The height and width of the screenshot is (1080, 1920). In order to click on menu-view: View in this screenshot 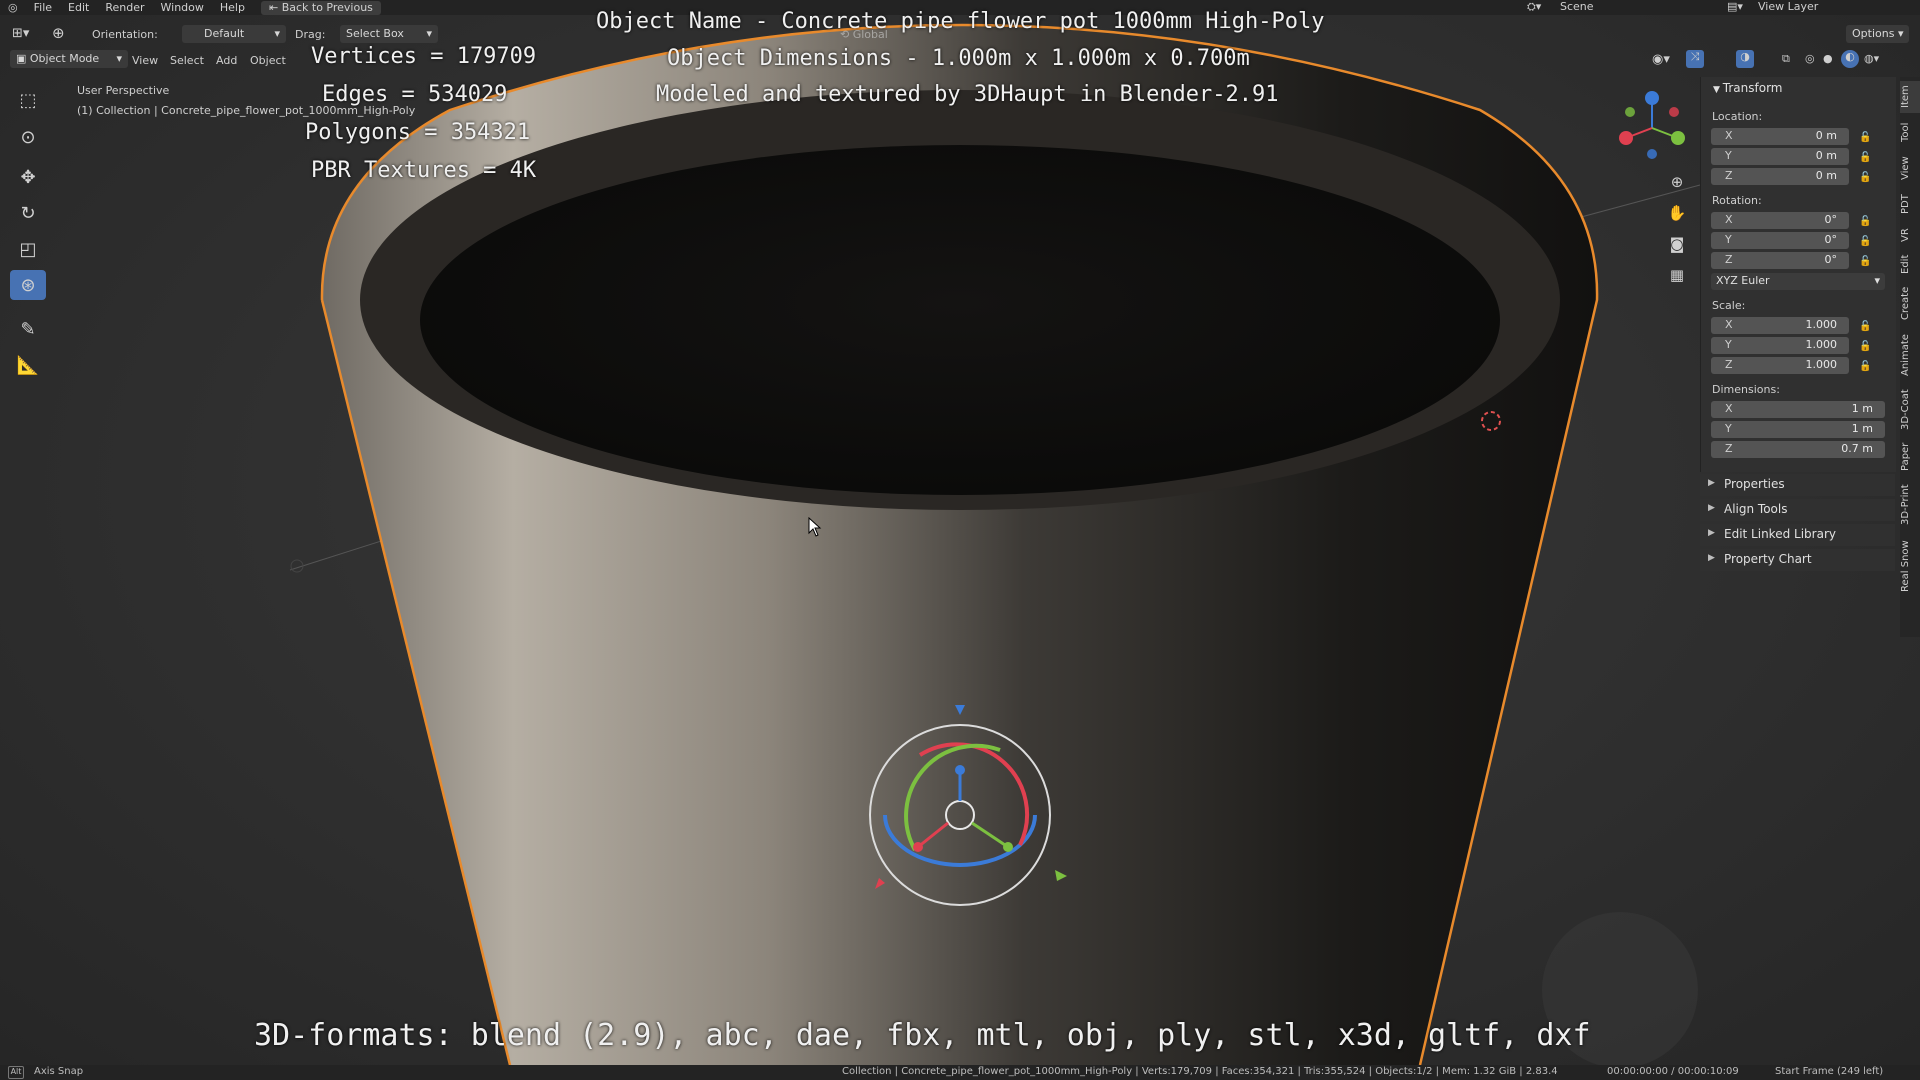, I will do `click(145, 60)`.